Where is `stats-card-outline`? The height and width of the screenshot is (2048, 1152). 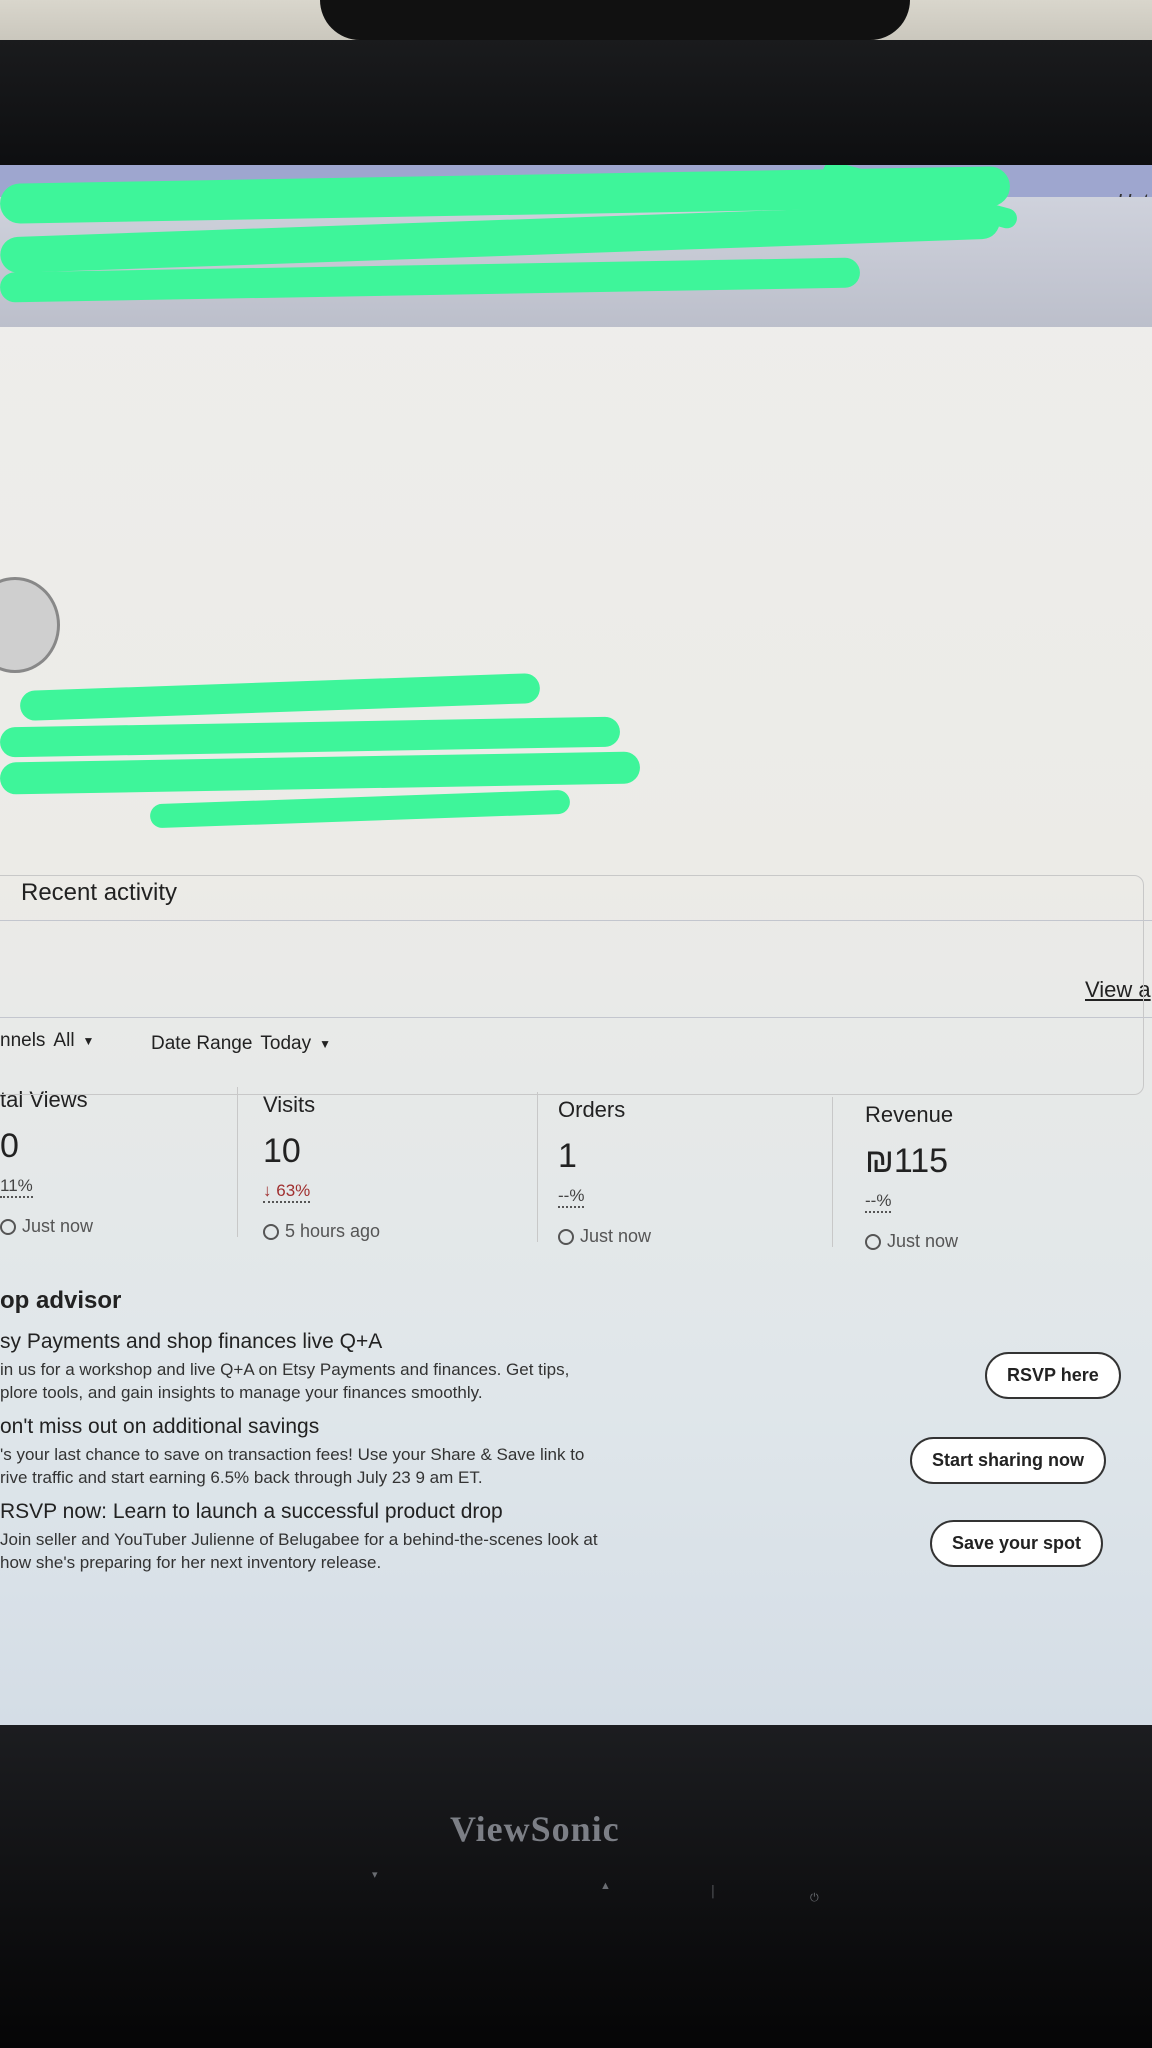
stats-card-outline is located at coordinates (572, 985).